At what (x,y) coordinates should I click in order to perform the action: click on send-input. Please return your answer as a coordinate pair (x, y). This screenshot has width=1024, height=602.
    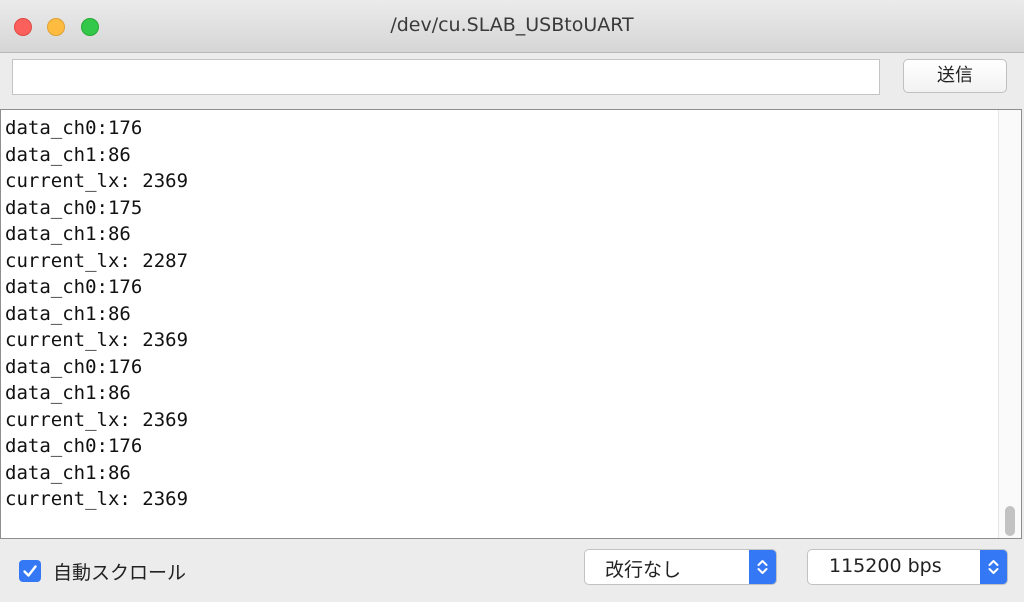
    Looking at the image, I should click on (446, 77).